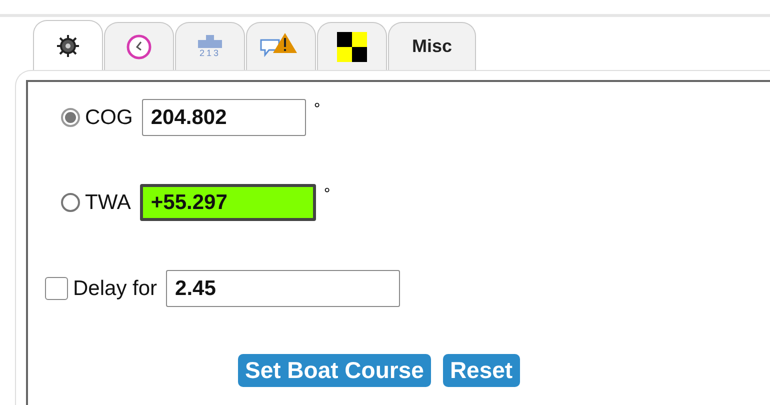  Describe the element at coordinates (228, 202) in the screenshot. I see `angle-input-field: +55.297` at that location.